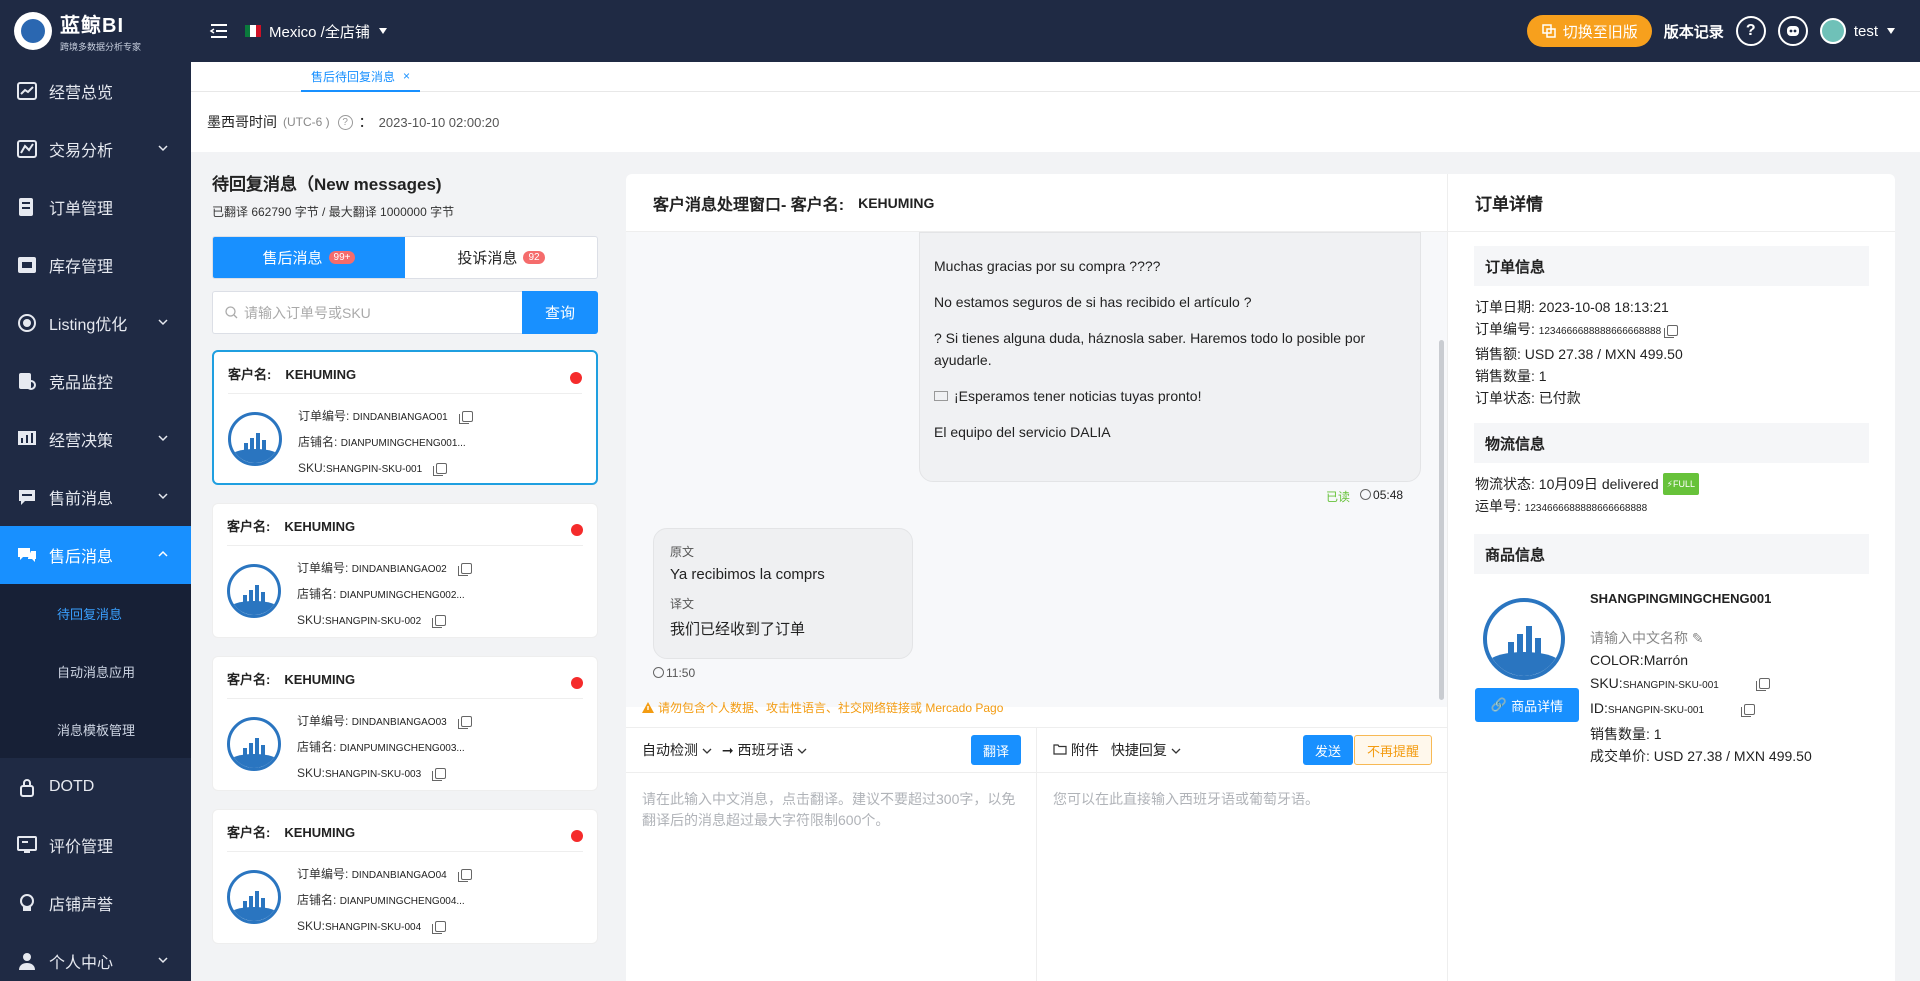 The width and height of the screenshot is (1920, 981). Describe the element at coordinates (95, 671) in the screenshot. I see `sidebar-subitem-auto-message: 自动消息应用` at that location.